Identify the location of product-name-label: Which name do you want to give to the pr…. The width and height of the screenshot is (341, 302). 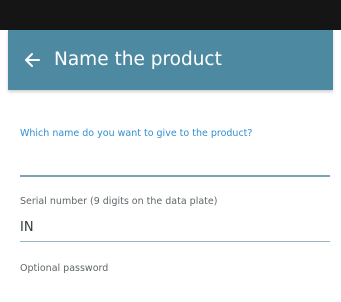
(136, 133).